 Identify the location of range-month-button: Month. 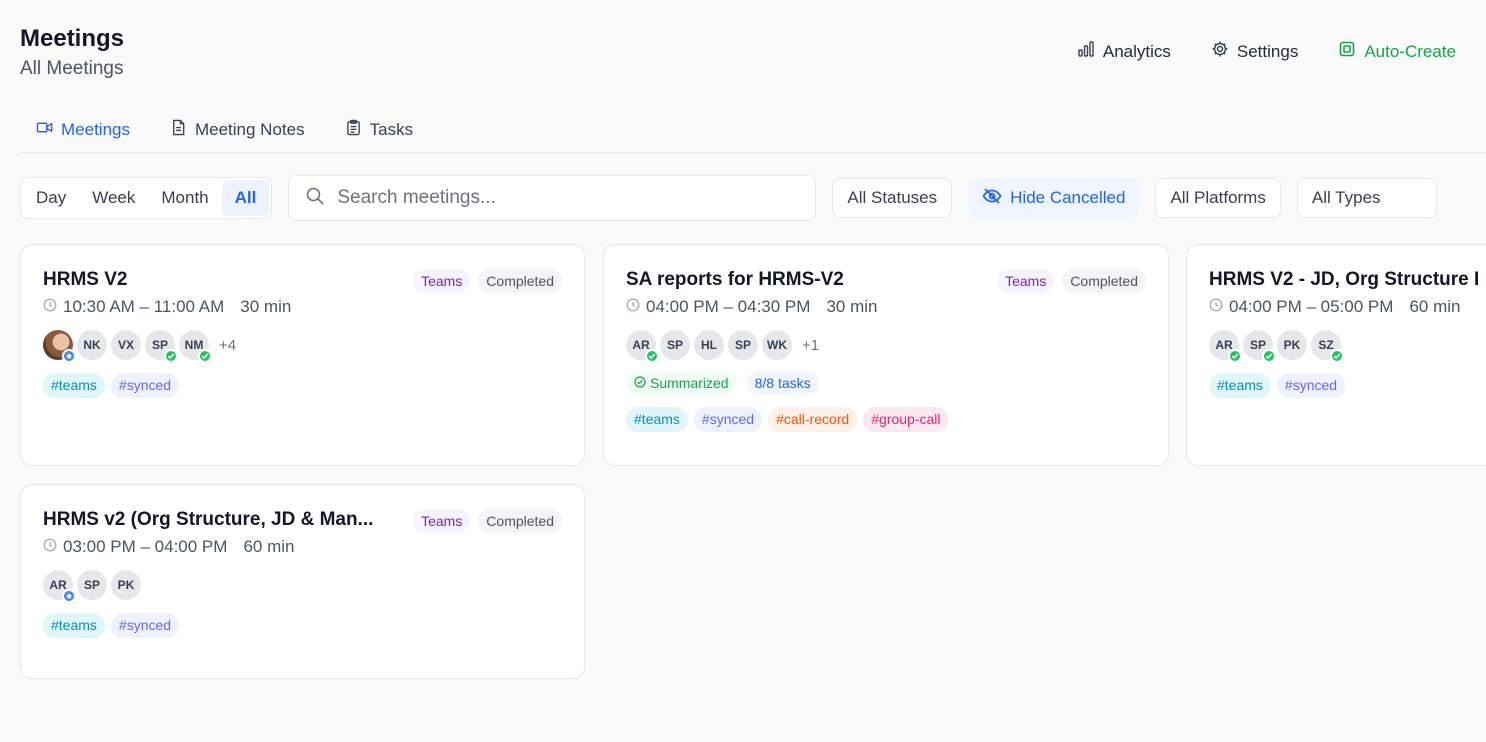
(184, 198).